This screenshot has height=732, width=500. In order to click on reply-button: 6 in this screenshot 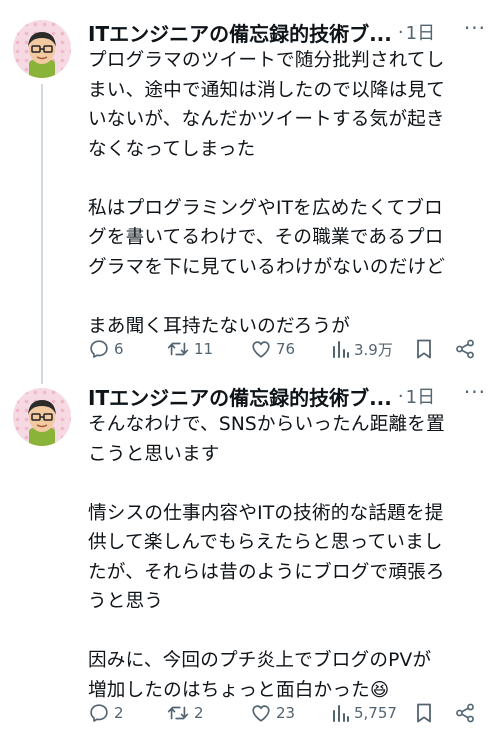, I will do `click(106, 349)`.